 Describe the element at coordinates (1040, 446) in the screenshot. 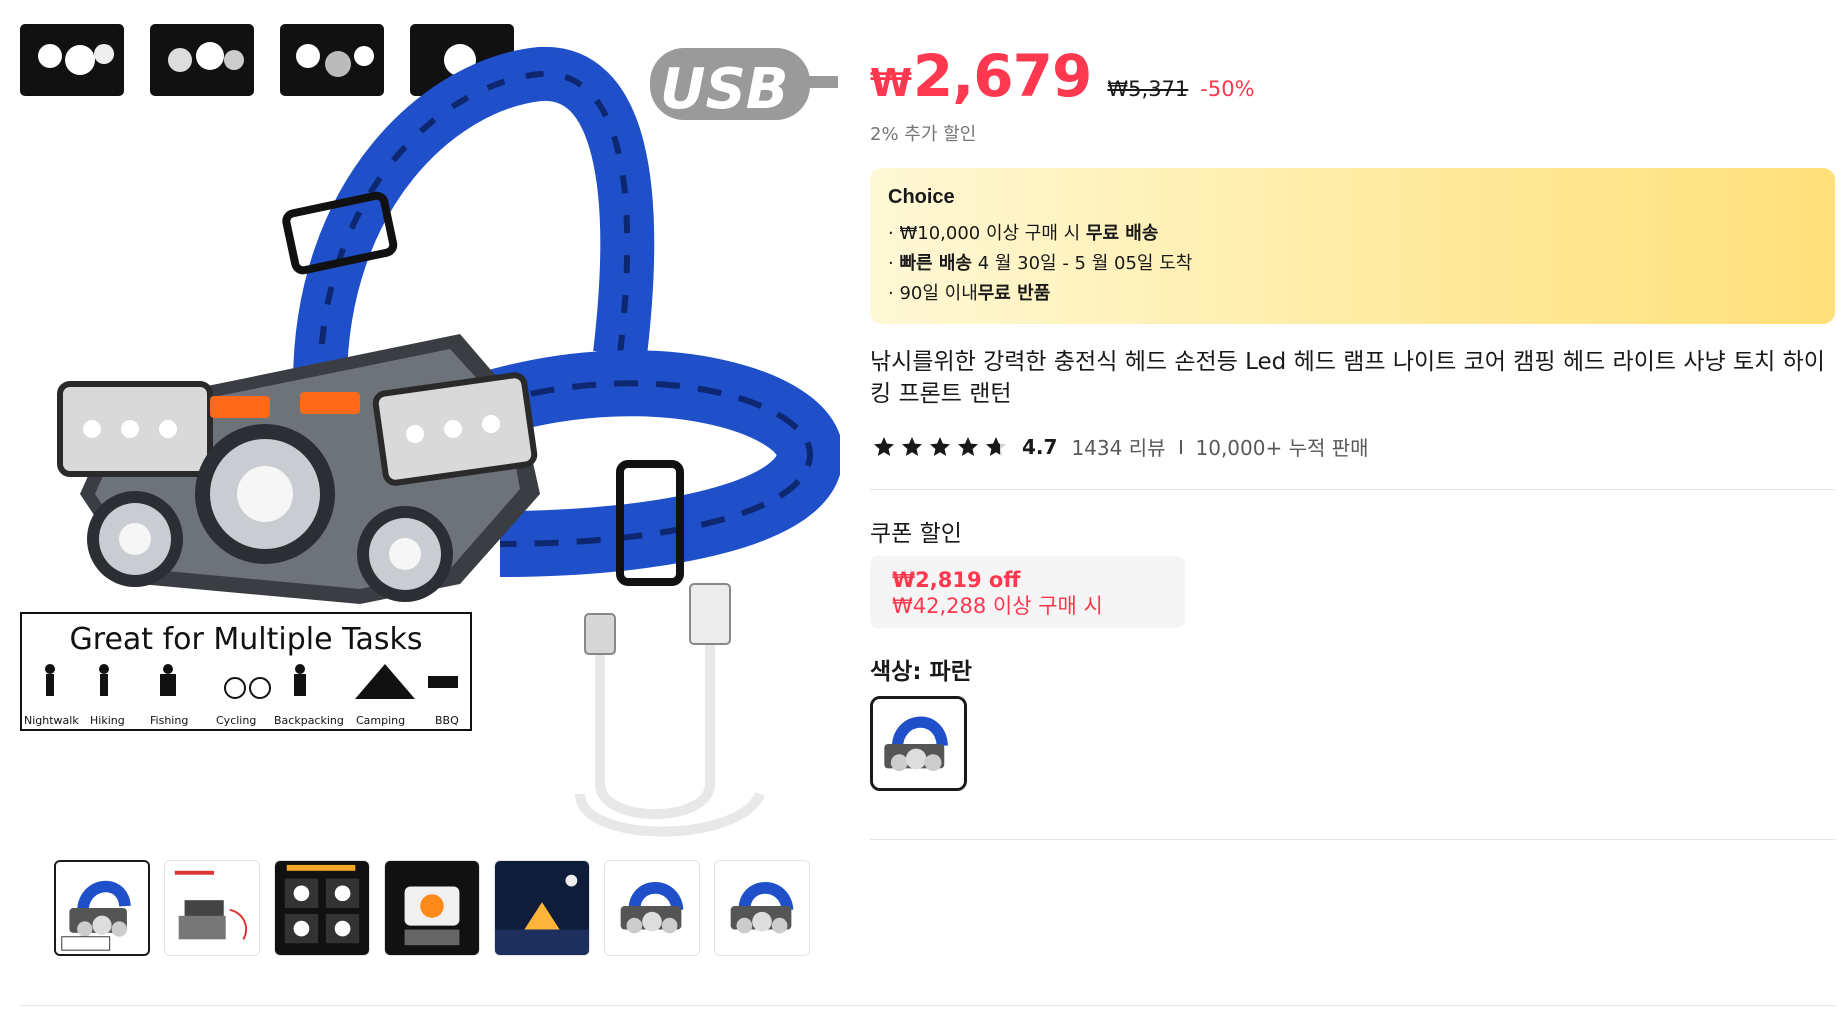

I see `rating-score: 4.7` at that location.